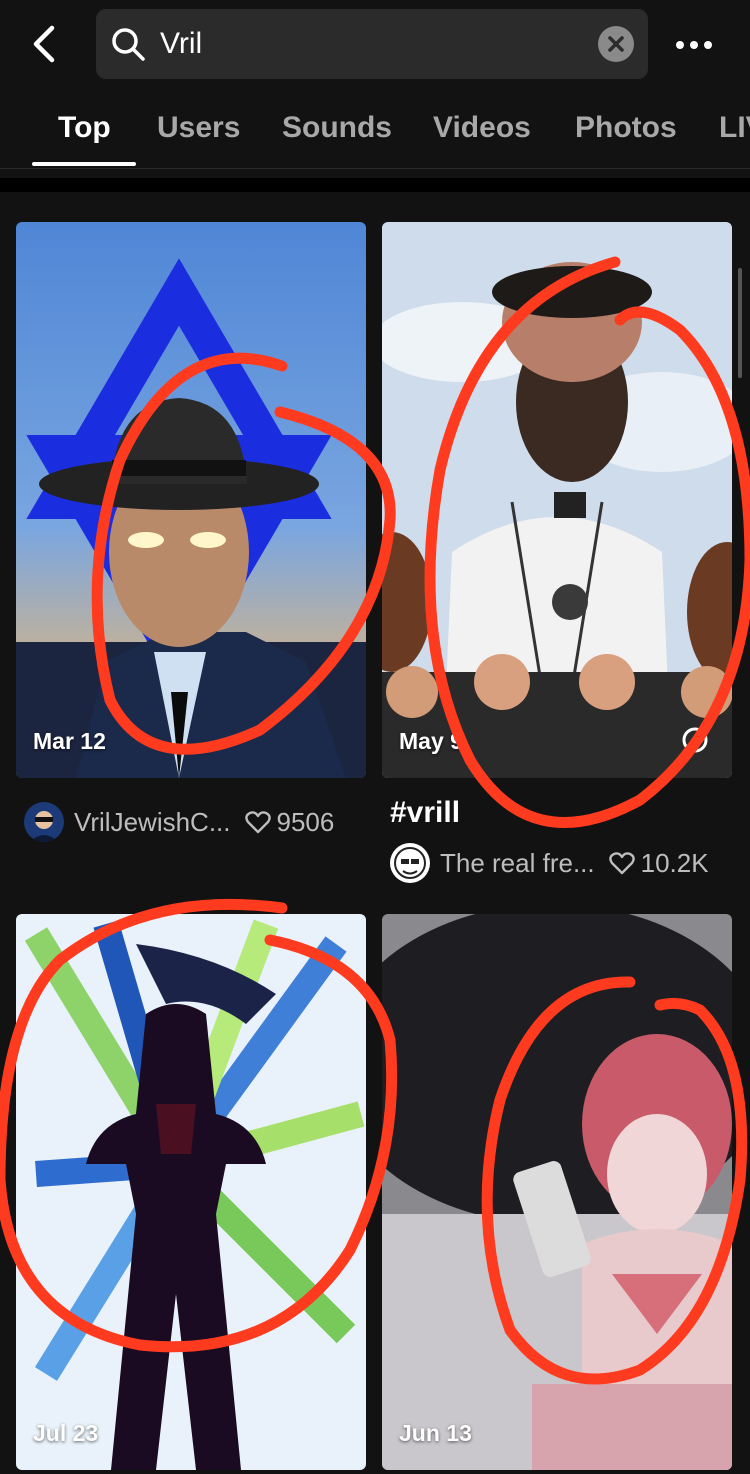 This screenshot has height=1474, width=750. I want to click on back-arrow-icon, so click(44, 44).